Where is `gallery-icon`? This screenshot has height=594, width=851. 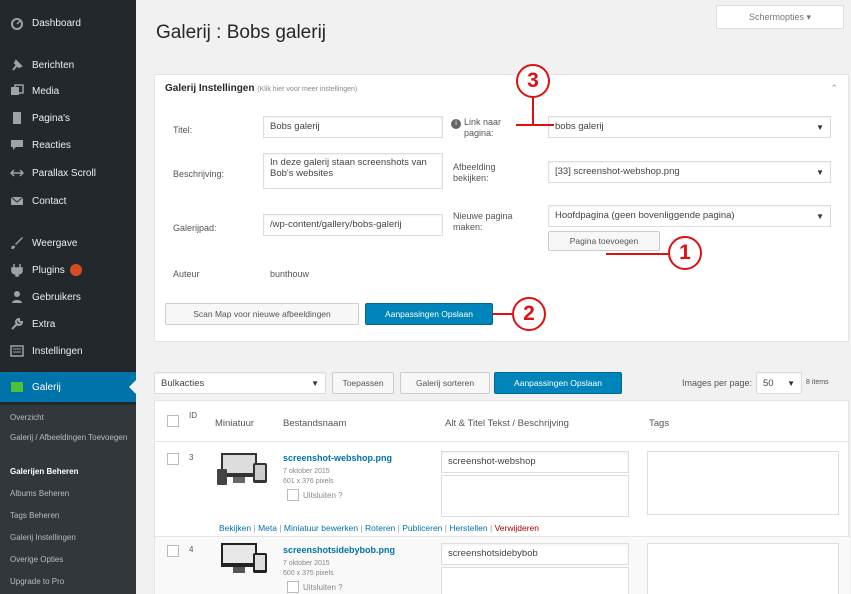 gallery-icon is located at coordinates (17, 387).